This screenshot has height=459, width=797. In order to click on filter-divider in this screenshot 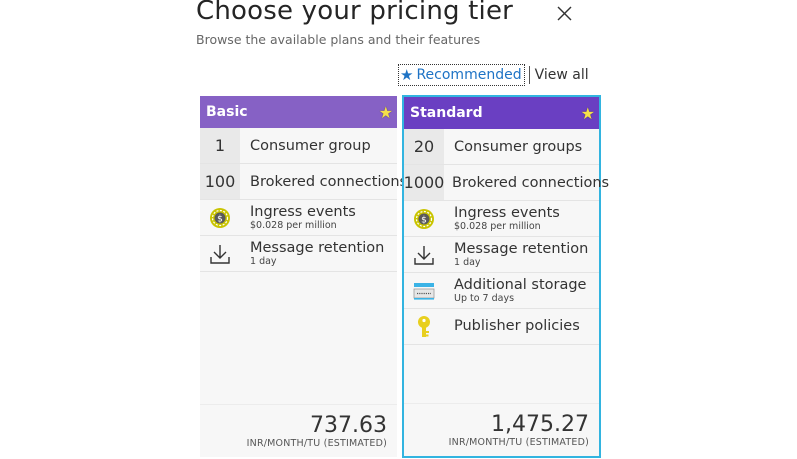, I will do `click(529, 75)`.